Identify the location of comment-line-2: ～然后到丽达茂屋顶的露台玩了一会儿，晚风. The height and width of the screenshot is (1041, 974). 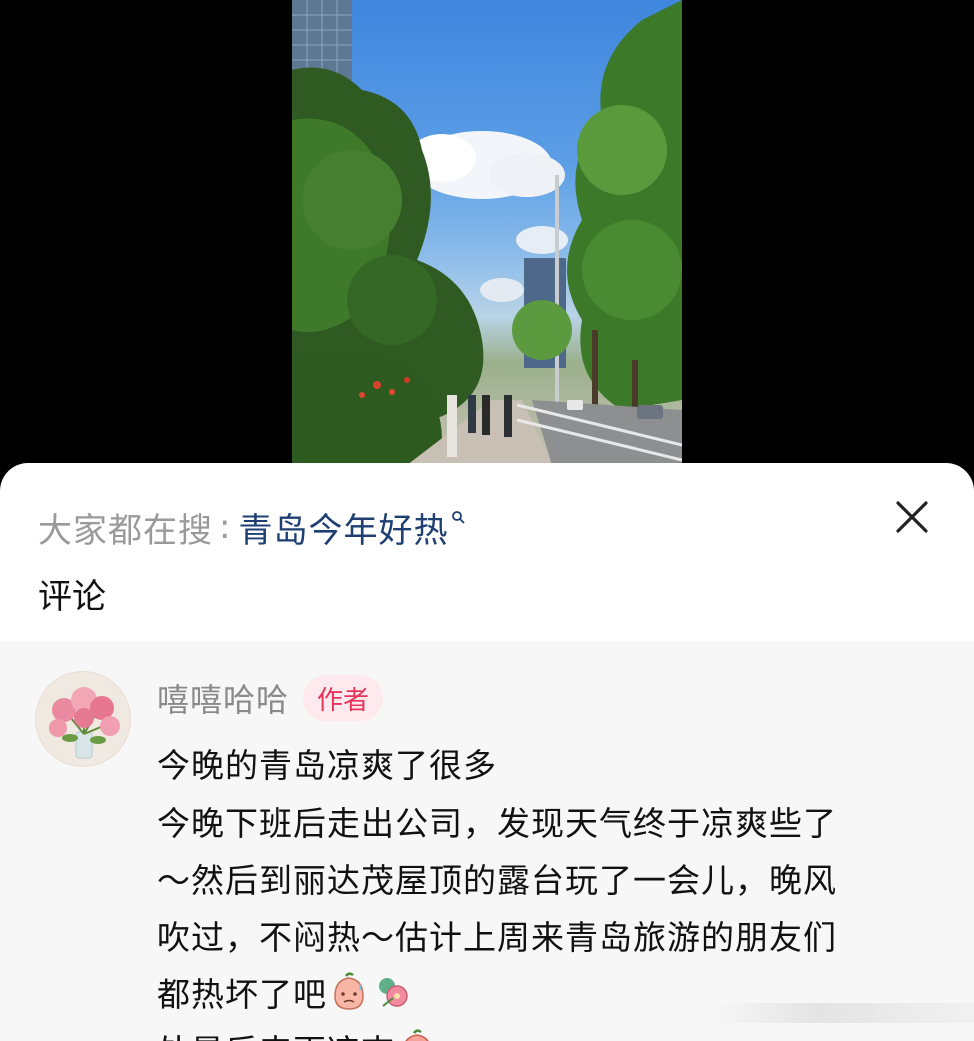
(497, 880).